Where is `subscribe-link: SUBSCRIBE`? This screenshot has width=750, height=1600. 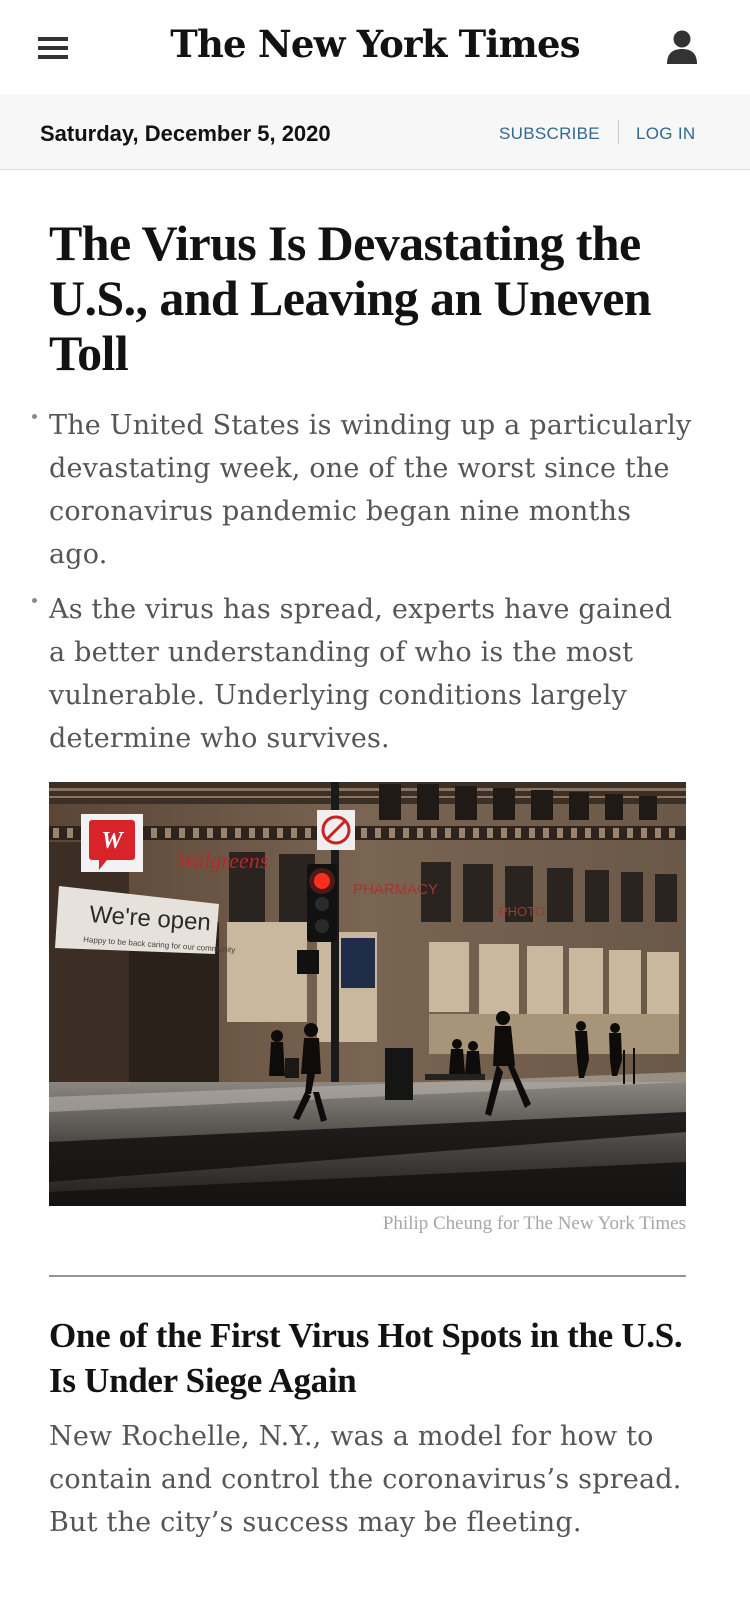 subscribe-link: SUBSCRIBE is located at coordinates (549, 134).